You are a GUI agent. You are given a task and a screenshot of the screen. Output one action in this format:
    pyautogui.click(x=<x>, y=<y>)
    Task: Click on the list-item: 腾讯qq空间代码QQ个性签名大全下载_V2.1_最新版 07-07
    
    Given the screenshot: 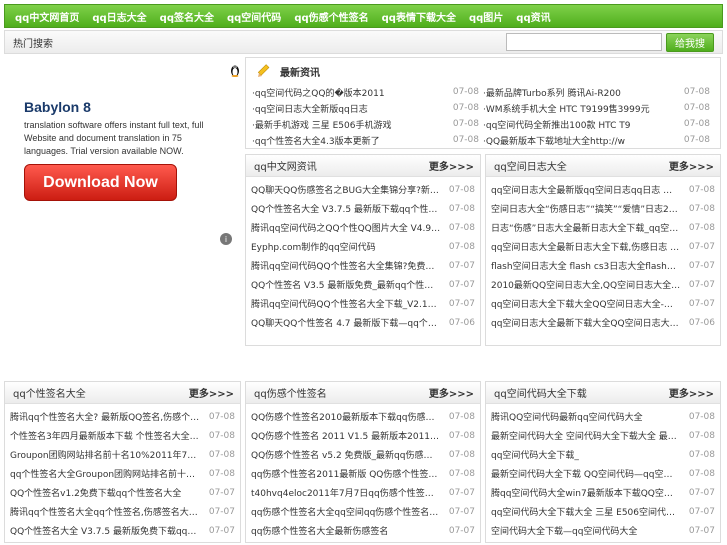 What is the action you would take?
    pyautogui.click(x=363, y=303)
    